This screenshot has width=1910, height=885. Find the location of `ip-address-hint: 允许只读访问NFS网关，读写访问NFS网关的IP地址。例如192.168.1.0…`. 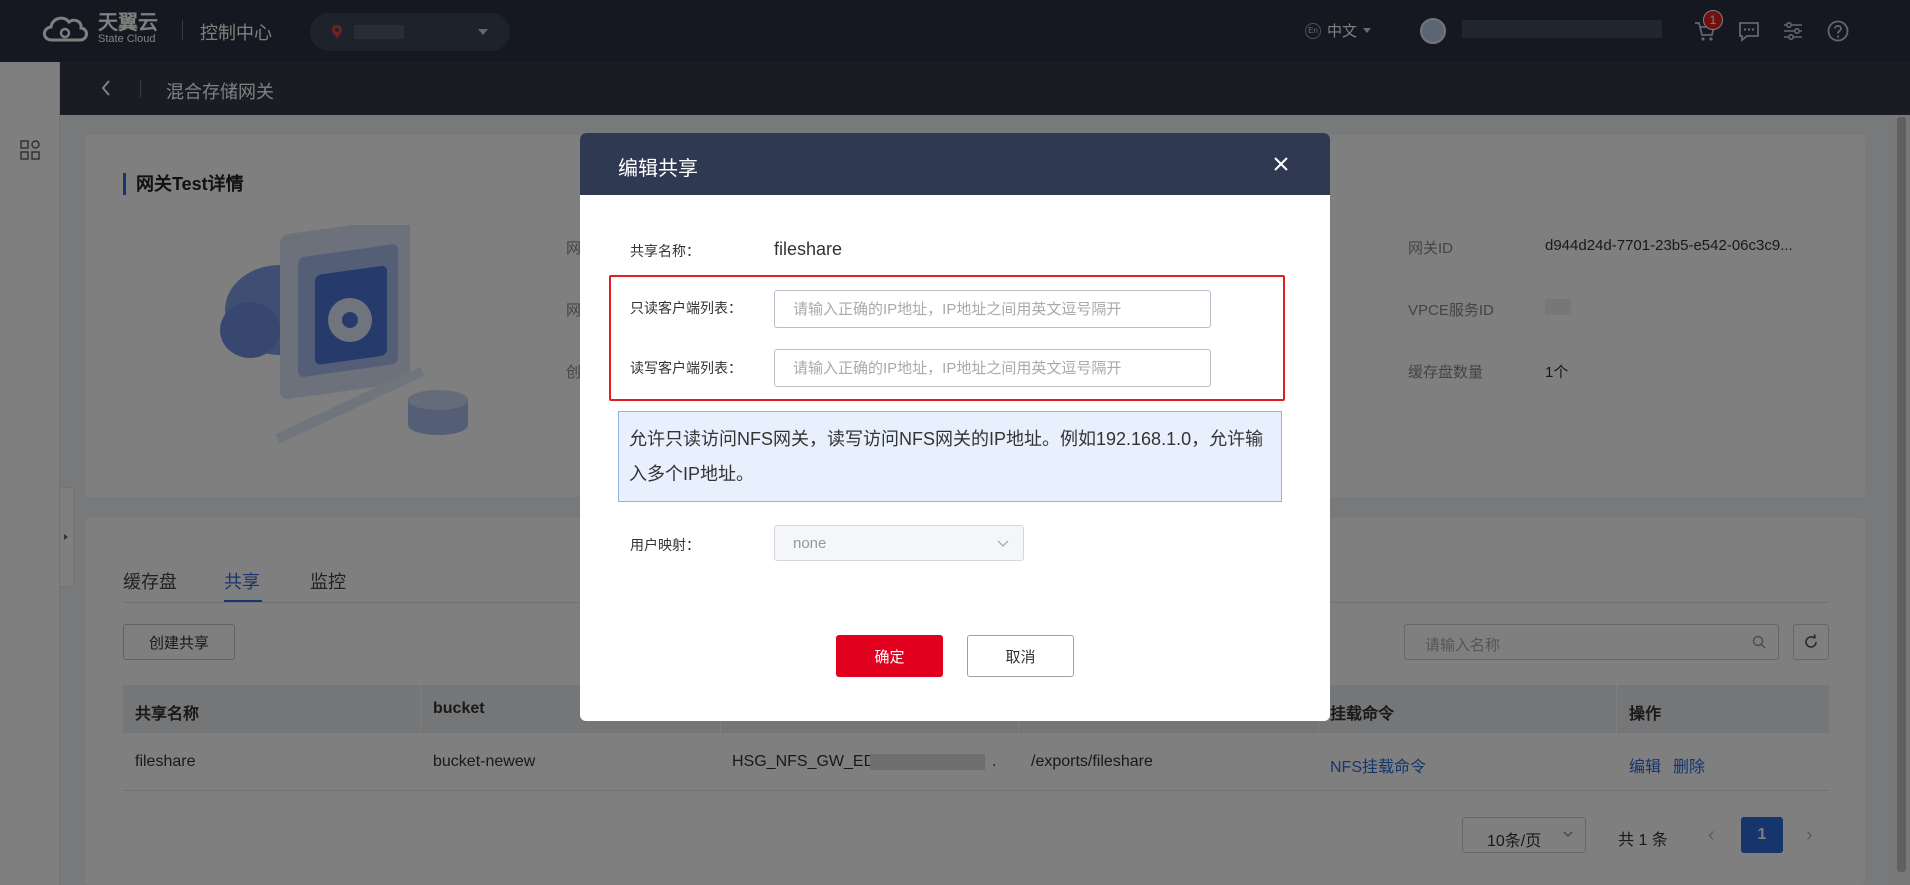

ip-address-hint: 允许只读访问NFS网关，读写访问NFS网关的IP地址。例如192.168.1.0… is located at coordinates (950, 456).